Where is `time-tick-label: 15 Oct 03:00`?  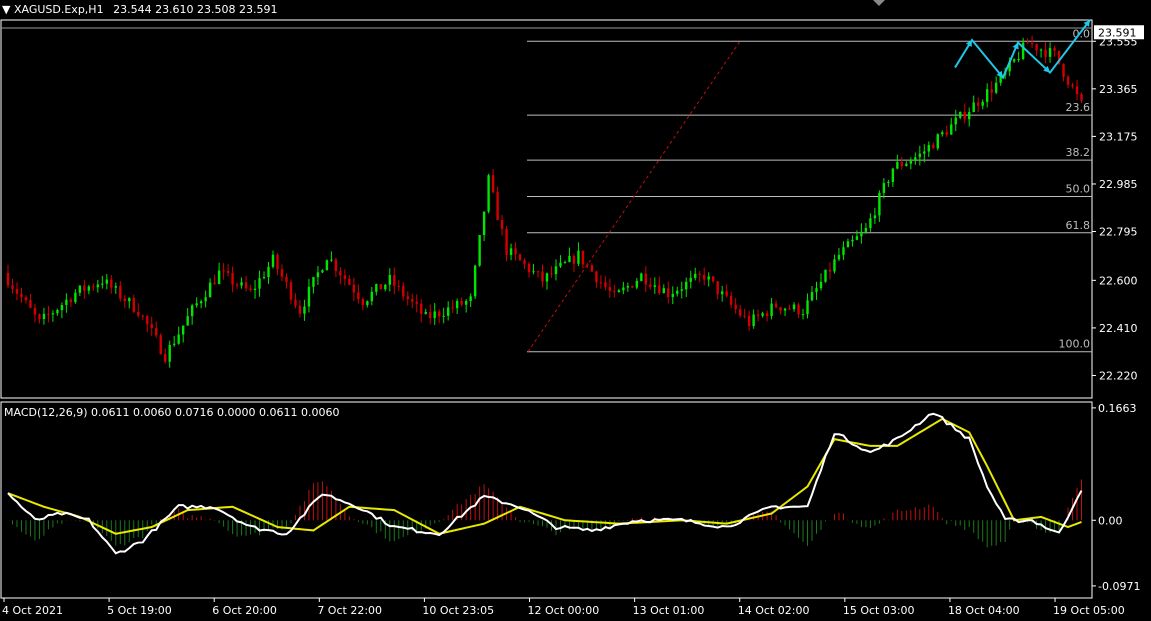
time-tick-label: 15 Oct 03:00 is located at coordinates (879, 610).